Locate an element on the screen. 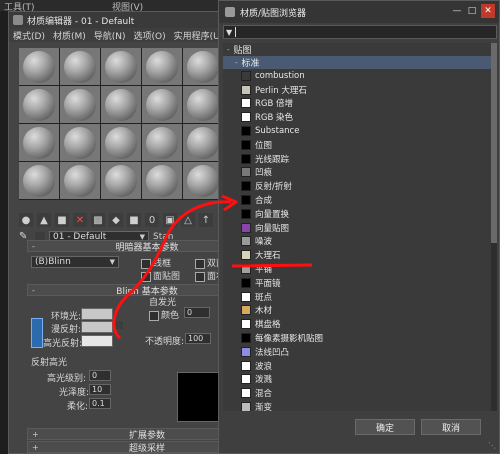 The height and width of the screenshot is (454, 500). map-item-label: 反射/折射 is located at coordinates (273, 187).